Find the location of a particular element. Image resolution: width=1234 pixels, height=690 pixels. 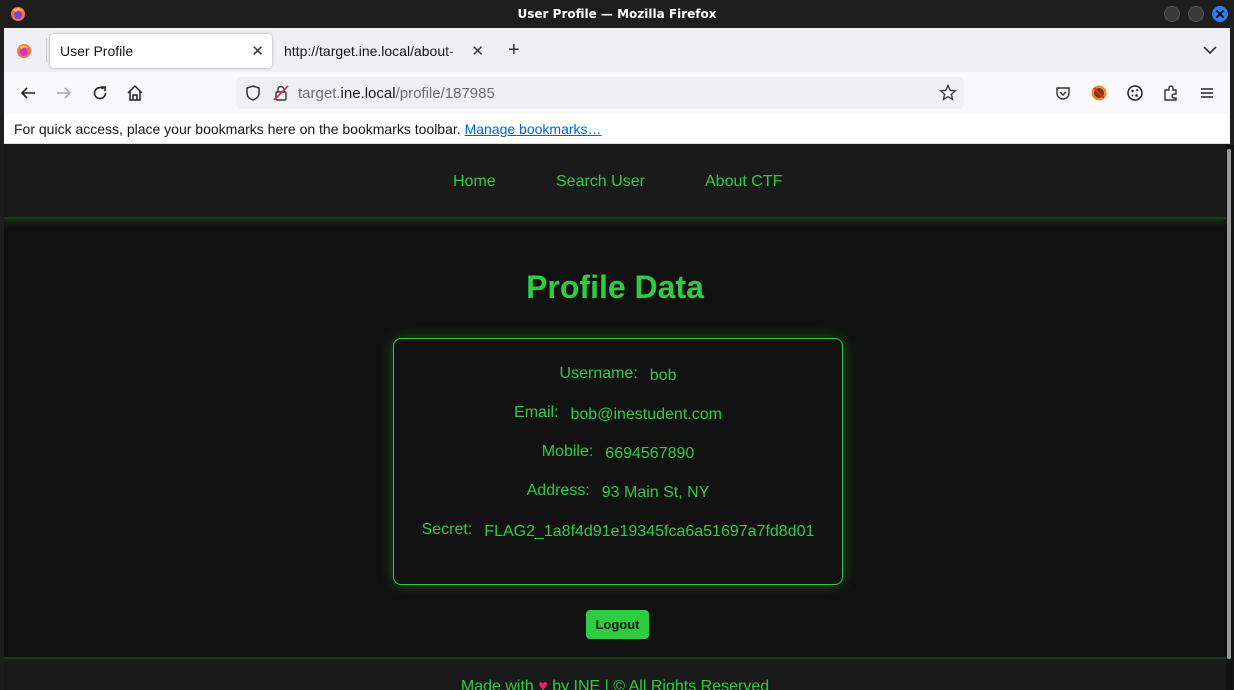

profile-value: bob is located at coordinates (663, 375).